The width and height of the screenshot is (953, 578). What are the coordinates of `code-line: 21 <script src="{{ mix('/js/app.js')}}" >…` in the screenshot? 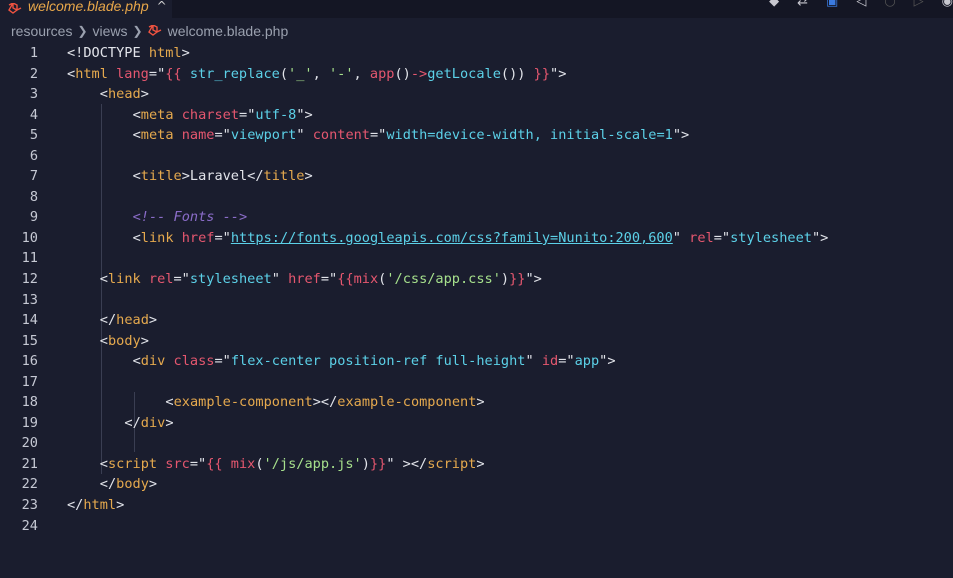 It's located at (476, 464).